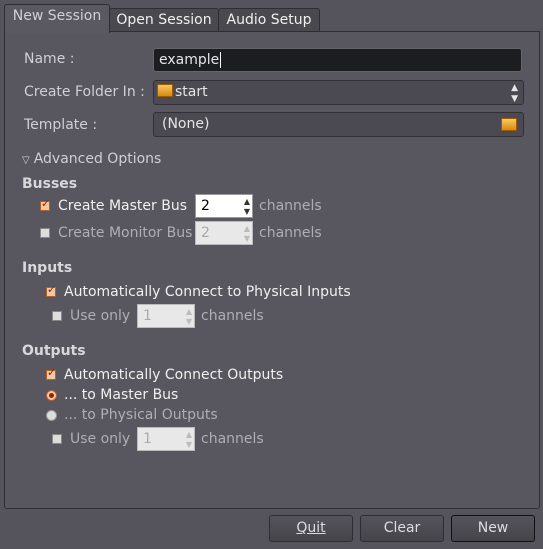 This screenshot has height=549, width=543. Describe the element at coordinates (57, 439) in the screenshot. I see `outputs-use-only-checkbox` at that location.